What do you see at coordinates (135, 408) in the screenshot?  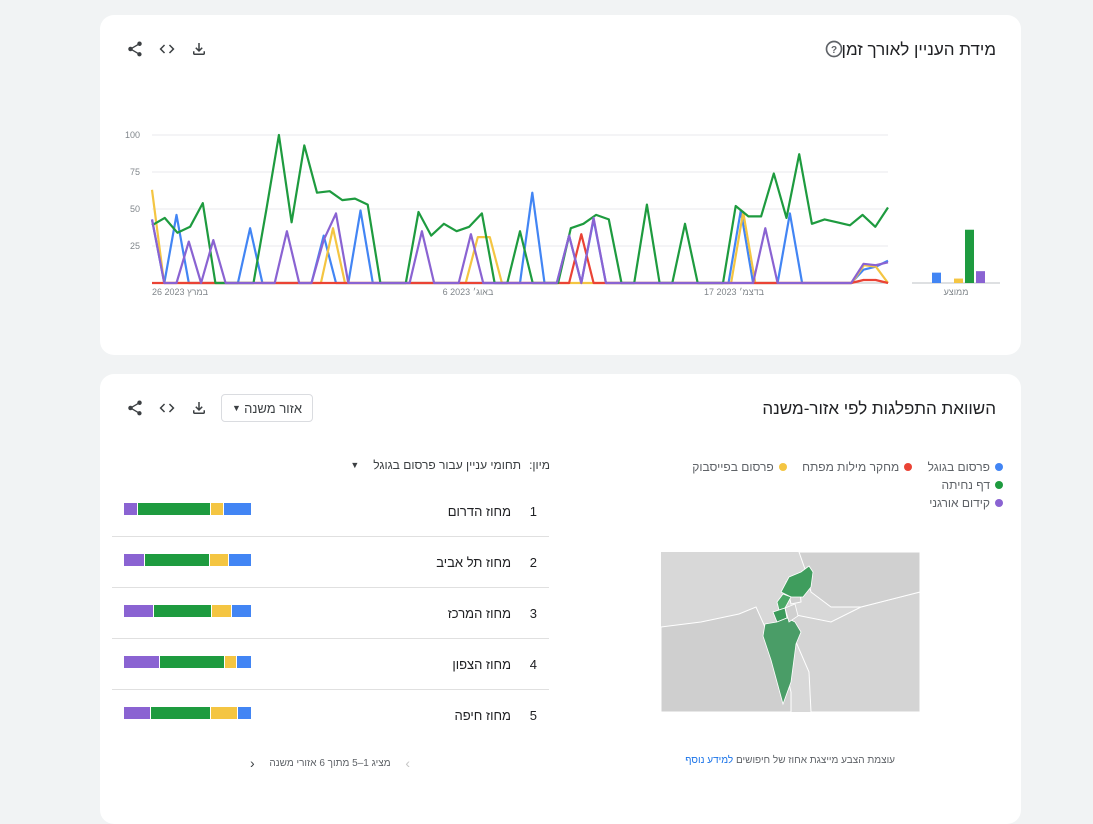 I see `share-icon` at bounding box center [135, 408].